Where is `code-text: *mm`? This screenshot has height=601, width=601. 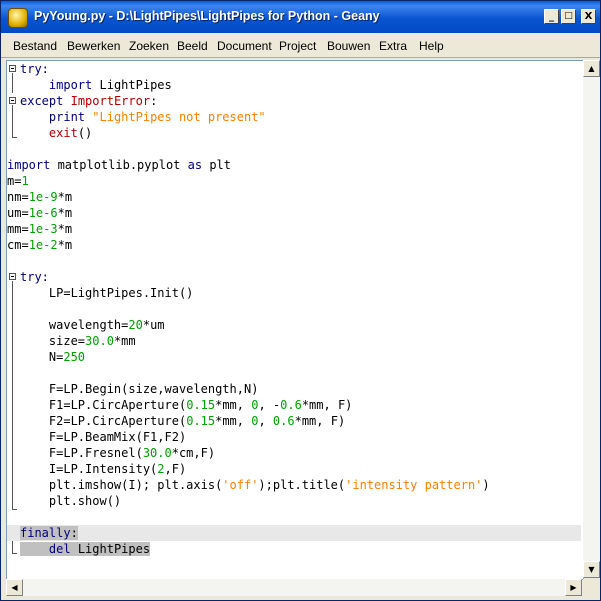 code-text: *mm is located at coordinates (124, 341).